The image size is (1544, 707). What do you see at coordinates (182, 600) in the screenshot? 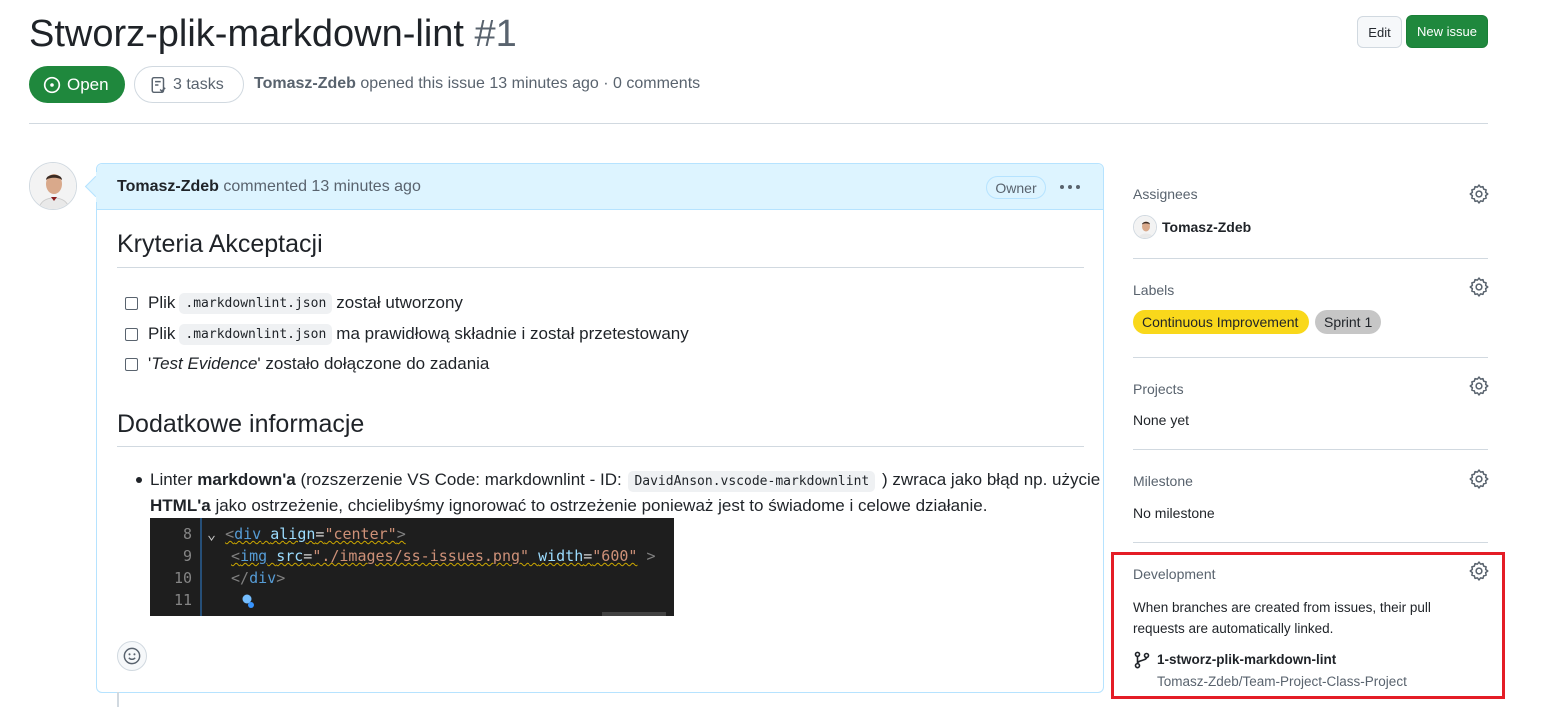
I see `line-number: 11` at bounding box center [182, 600].